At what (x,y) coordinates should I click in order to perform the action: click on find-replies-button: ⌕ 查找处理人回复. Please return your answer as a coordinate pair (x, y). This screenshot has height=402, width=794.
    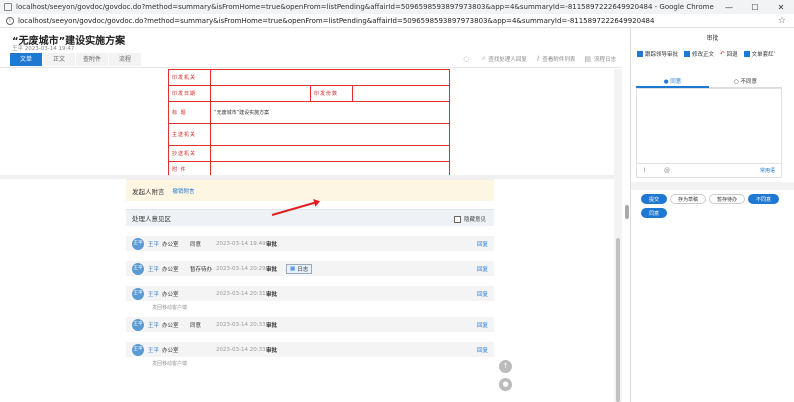
    Looking at the image, I should click on (503, 58).